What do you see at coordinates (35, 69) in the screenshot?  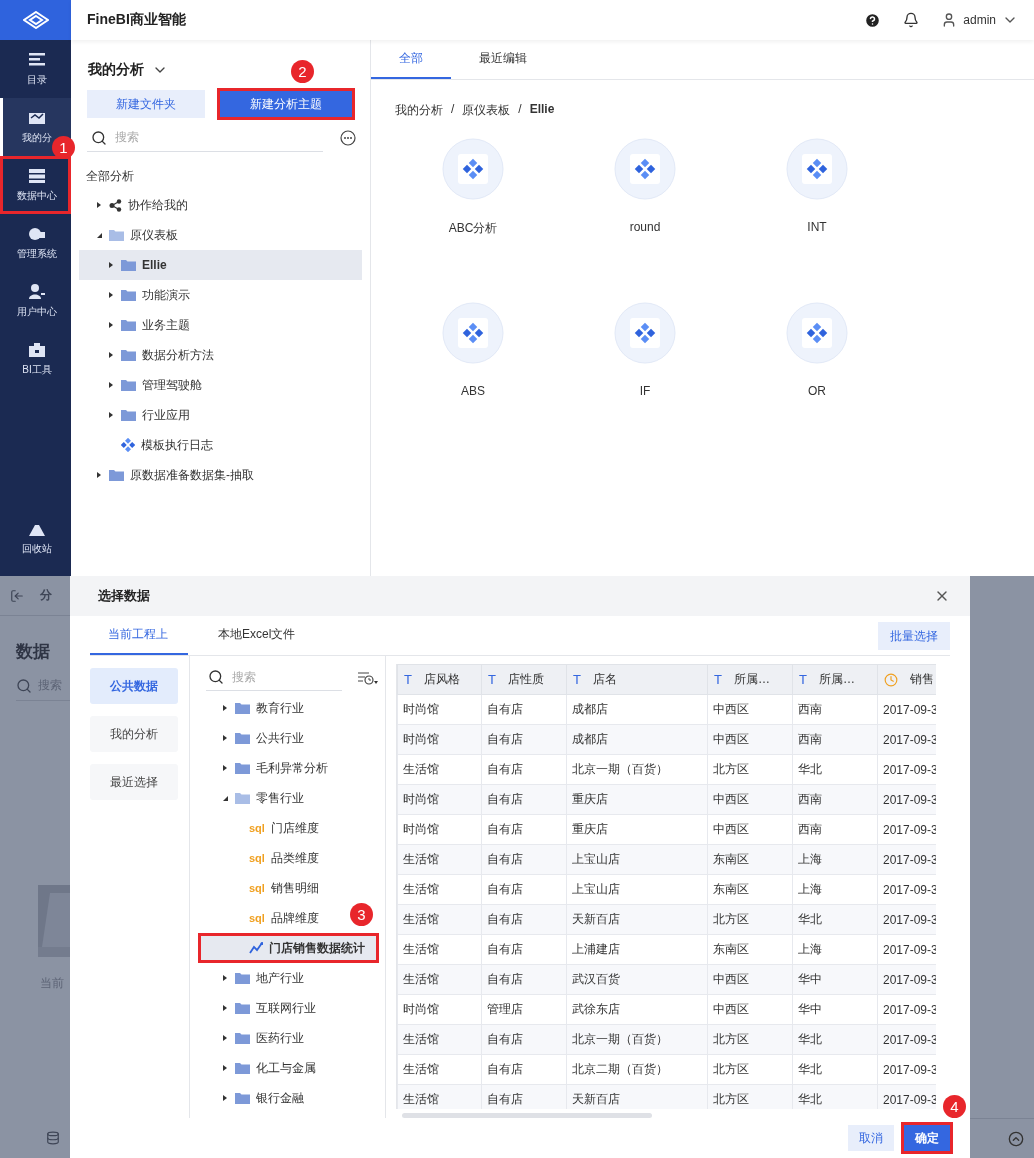 I see `sidebar-item: 目录` at bounding box center [35, 69].